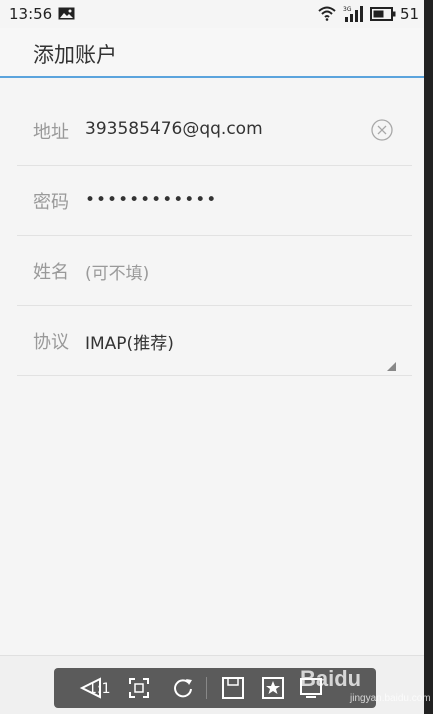 The height and width of the screenshot is (714, 433). Describe the element at coordinates (331, 678) in the screenshot. I see `baidu-watermark: Baidu` at that location.